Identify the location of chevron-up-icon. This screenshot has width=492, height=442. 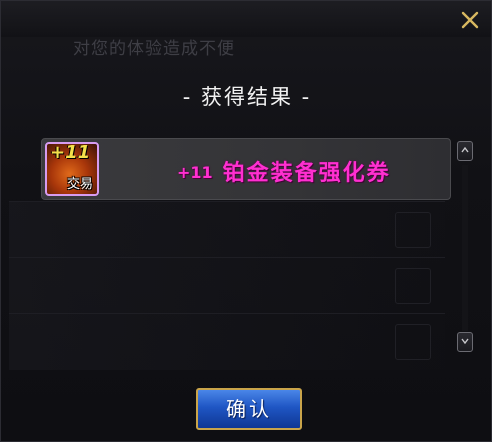
(465, 150).